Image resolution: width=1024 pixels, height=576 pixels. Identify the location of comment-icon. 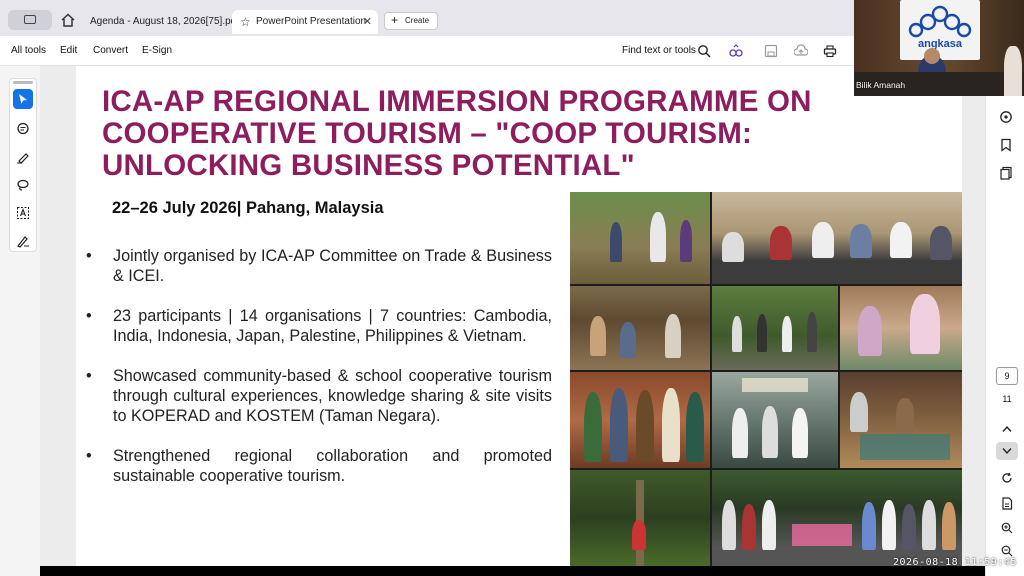
(23, 129).